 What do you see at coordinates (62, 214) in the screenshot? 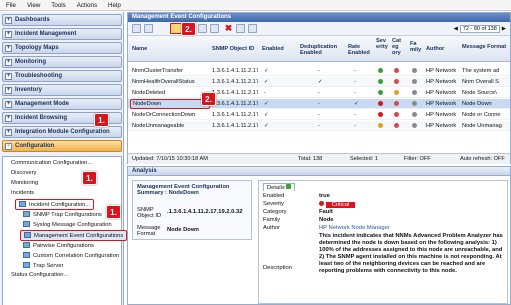
I see `tree-item-snmp-trap: SNMP Trap Configurations` at bounding box center [62, 214].